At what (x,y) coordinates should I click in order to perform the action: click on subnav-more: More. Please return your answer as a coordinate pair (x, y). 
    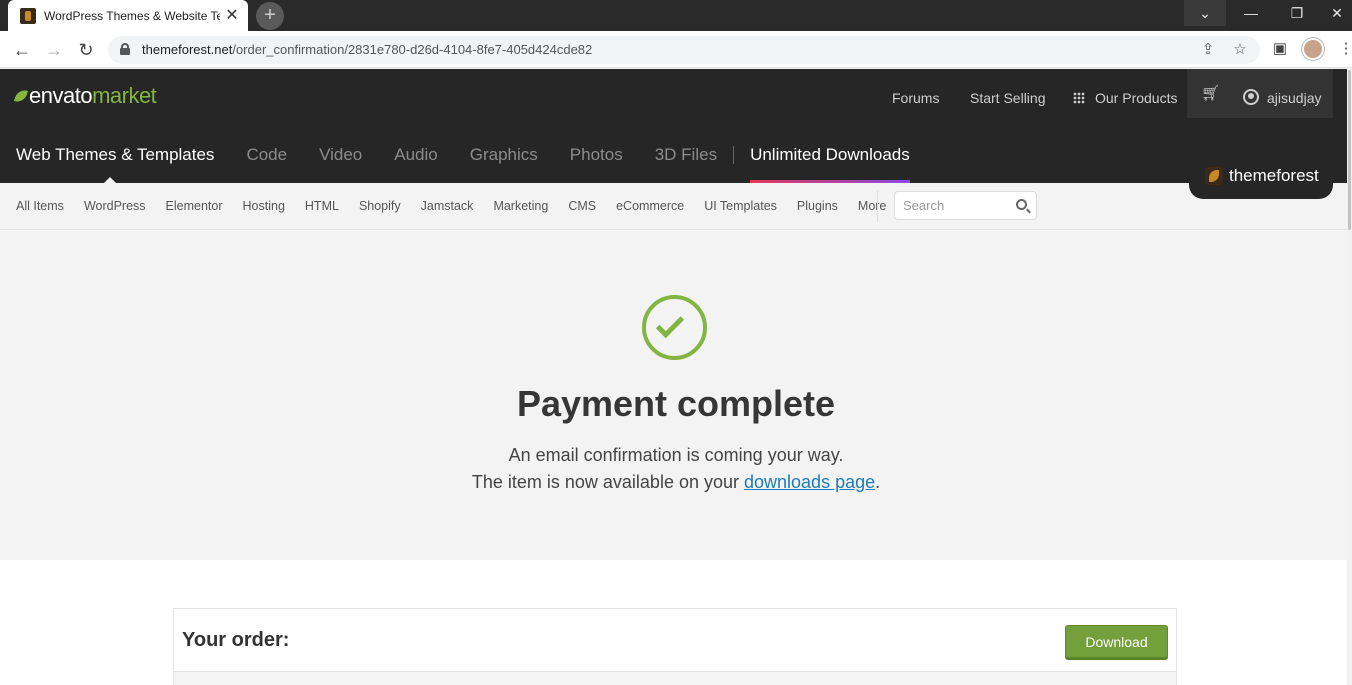
    Looking at the image, I should click on (872, 206).